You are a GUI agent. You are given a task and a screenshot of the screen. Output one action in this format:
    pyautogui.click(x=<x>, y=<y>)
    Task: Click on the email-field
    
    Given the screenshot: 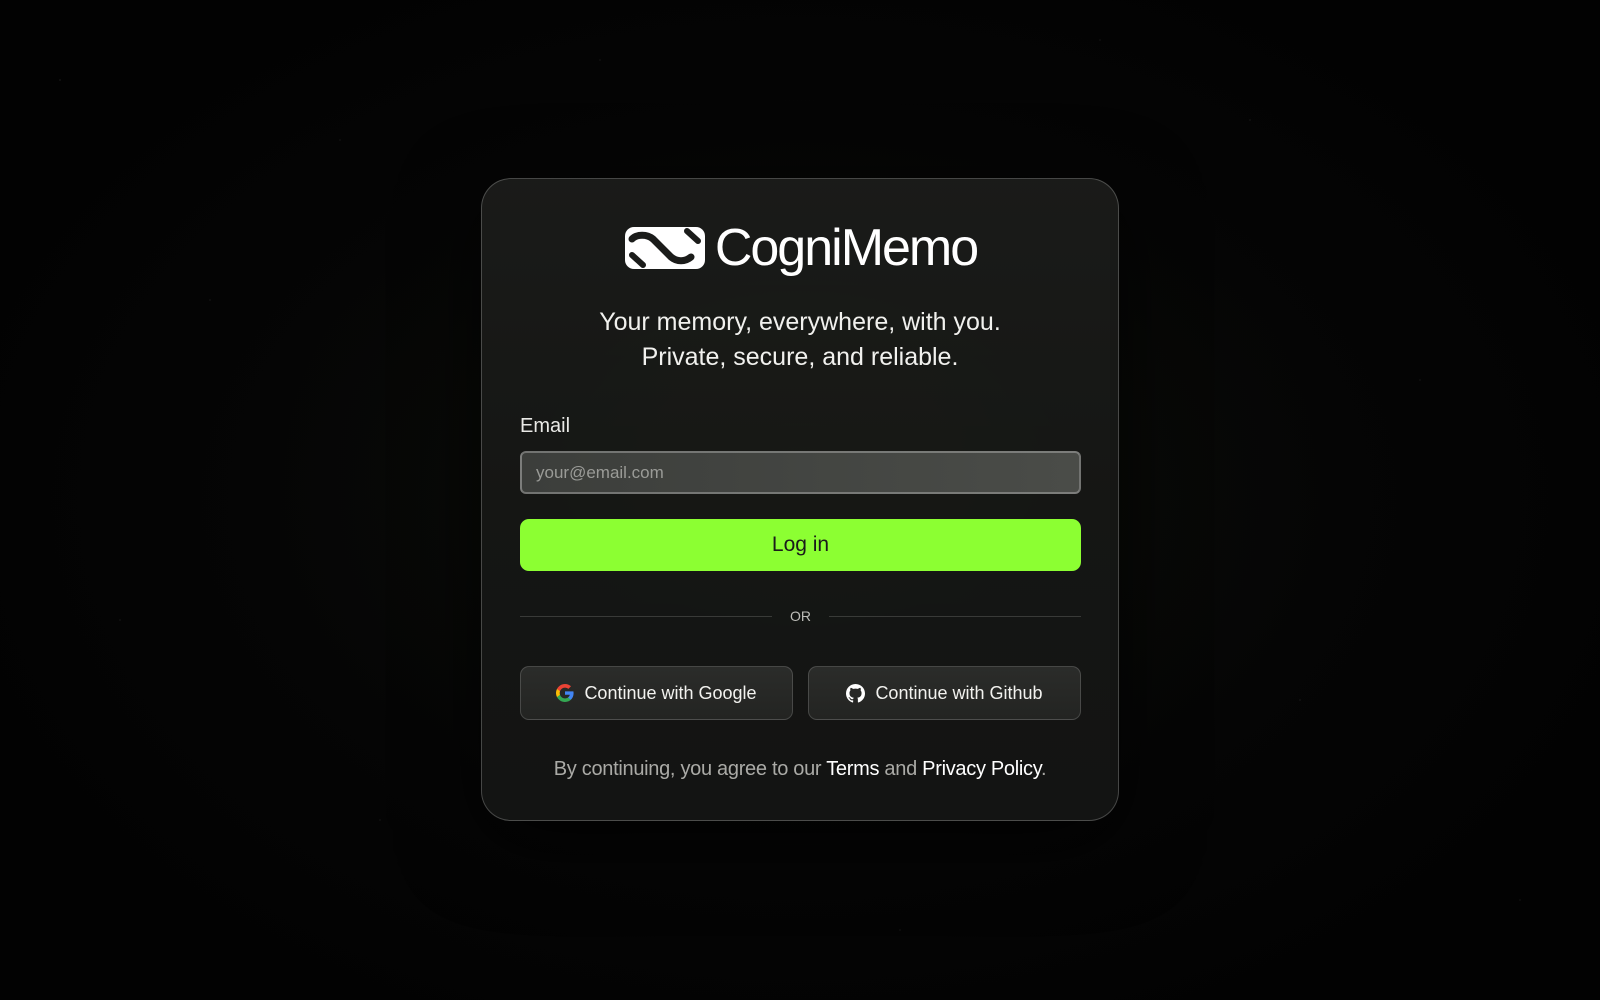 What is the action you would take?
    pyautogui.click(x=800, y=472)
    